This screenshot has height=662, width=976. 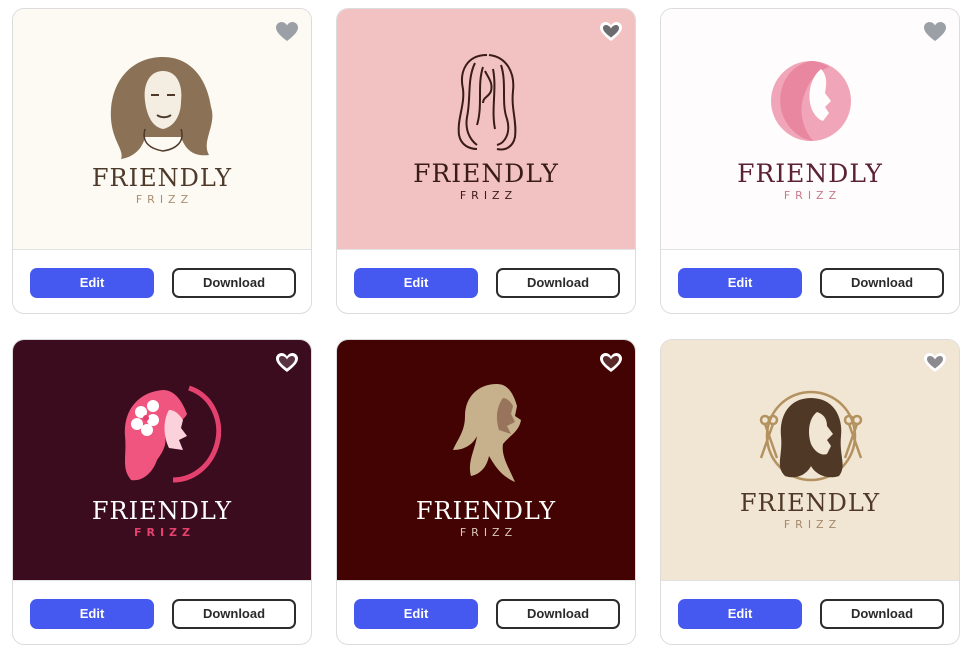 What do you see at coordinates (487, 433) in the screenshot?
I see `golden-woman-profile-icon` at bounding box center [487, 433].